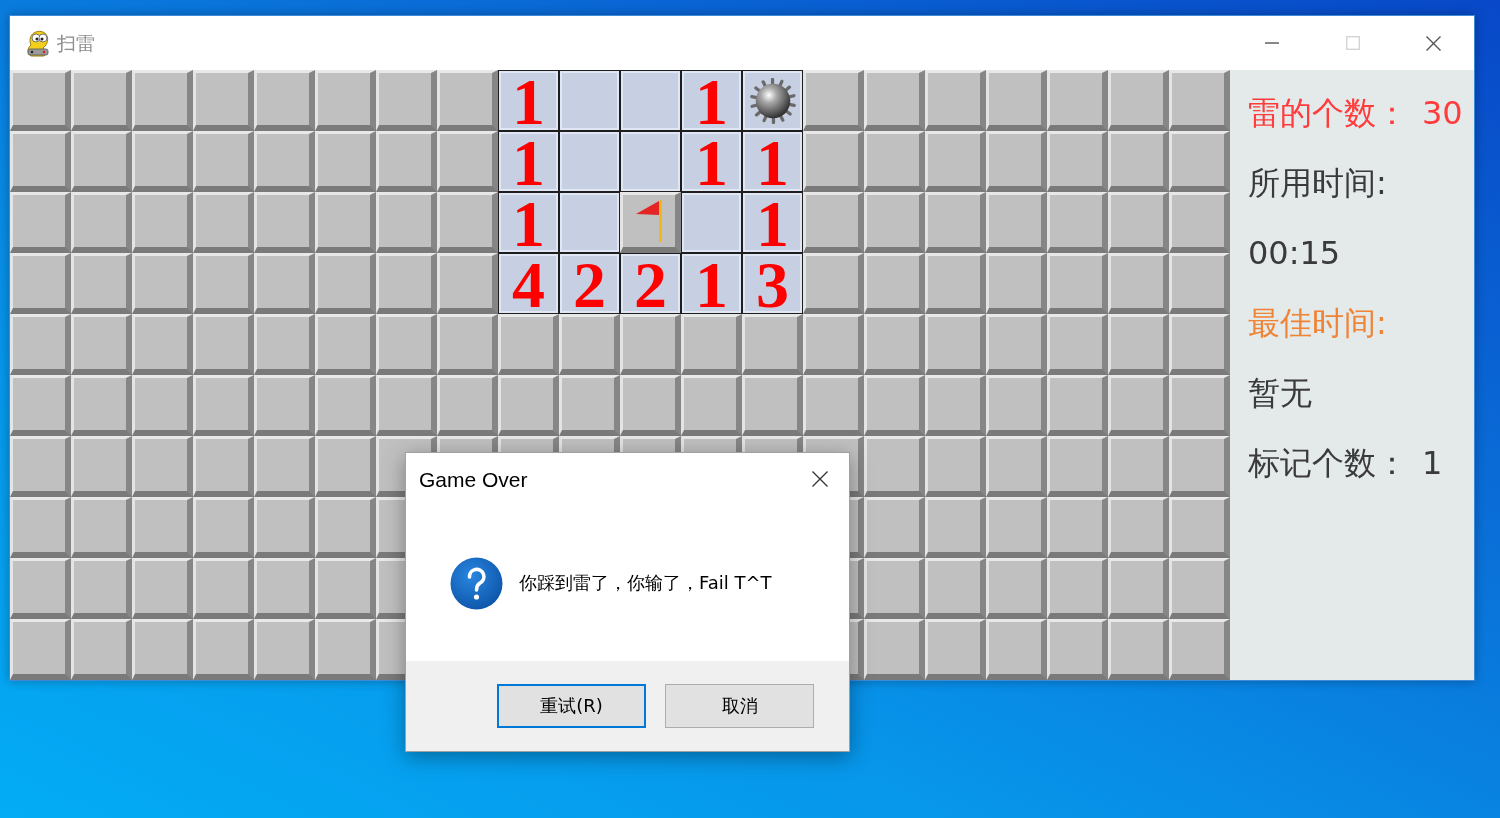 The image size is (1500, 818). What do you see at coordinates (1328, 463) in the screenshot?
I see `stat-label: 标记个数：` at bounding box center [1328, 463].